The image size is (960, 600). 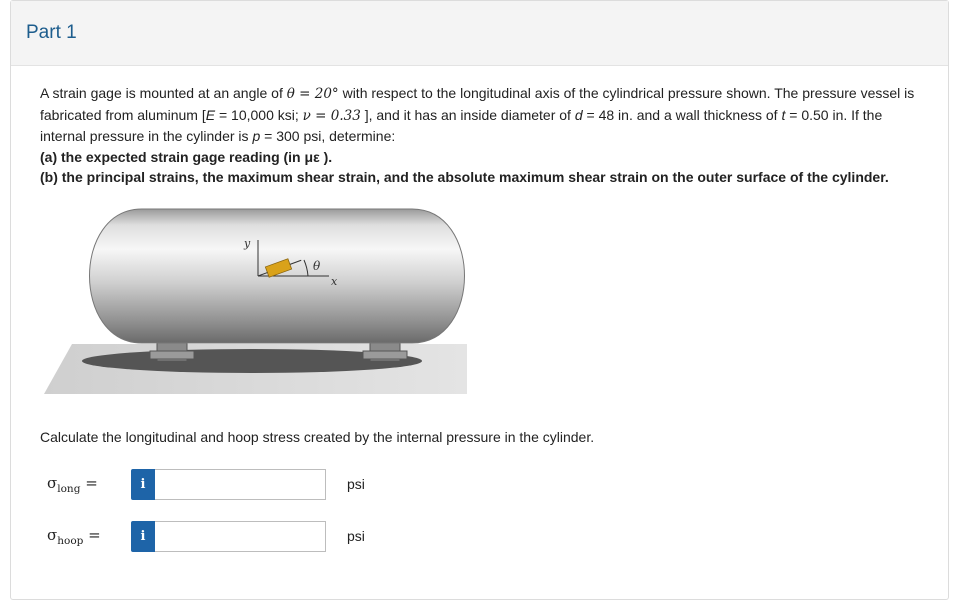 What do you see at coordinates (317, 266) in the screenshot?
I see `theta-label: θ` at bounding box center [317, 266].